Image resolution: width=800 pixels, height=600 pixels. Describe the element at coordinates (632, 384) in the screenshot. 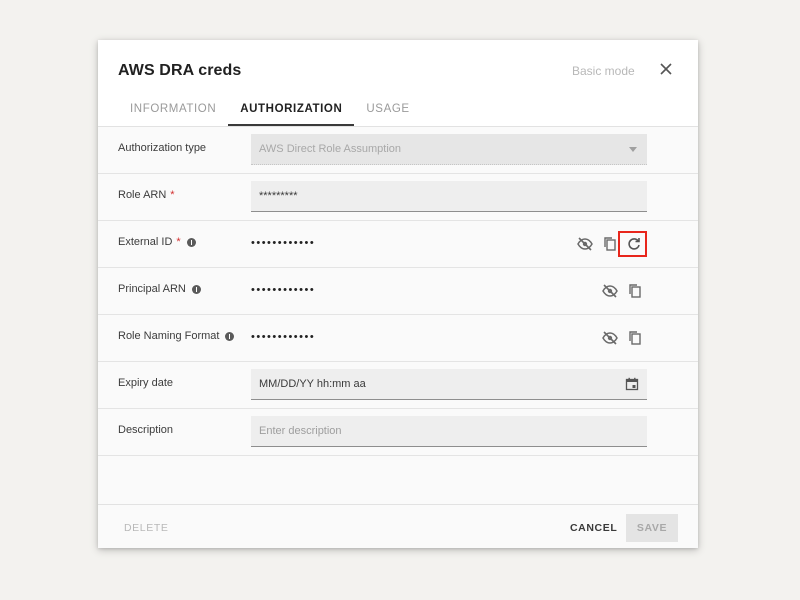

I see `calendar-icon` at that location.